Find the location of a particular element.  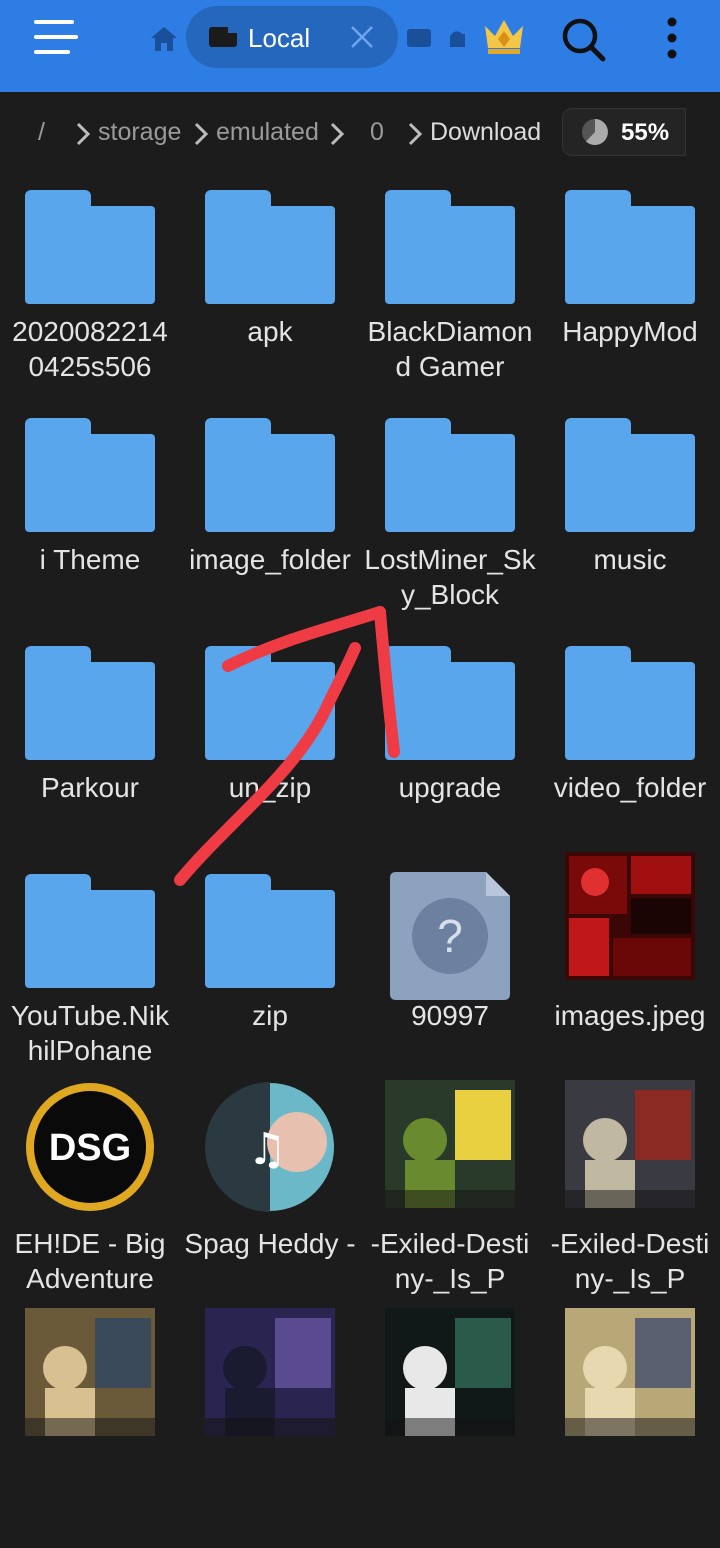

file-name: upgrade is located at coordinates (450, 787).